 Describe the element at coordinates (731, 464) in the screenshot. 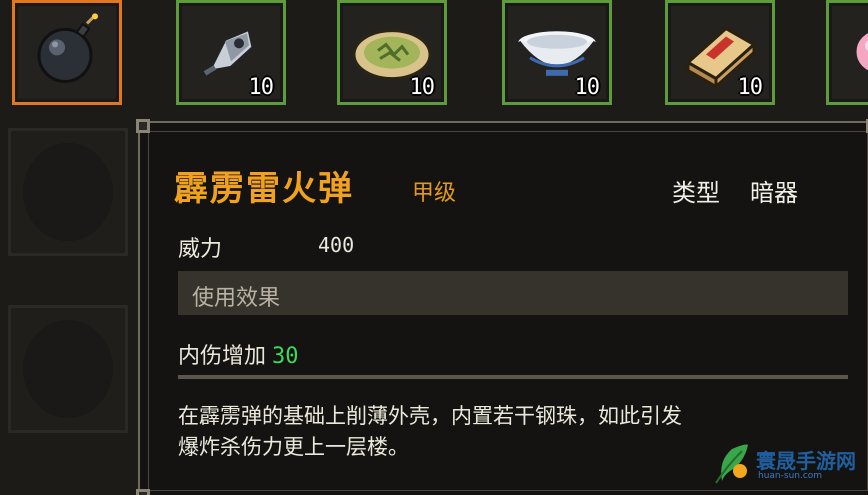

I see `leaf-logo-icon` at that location.